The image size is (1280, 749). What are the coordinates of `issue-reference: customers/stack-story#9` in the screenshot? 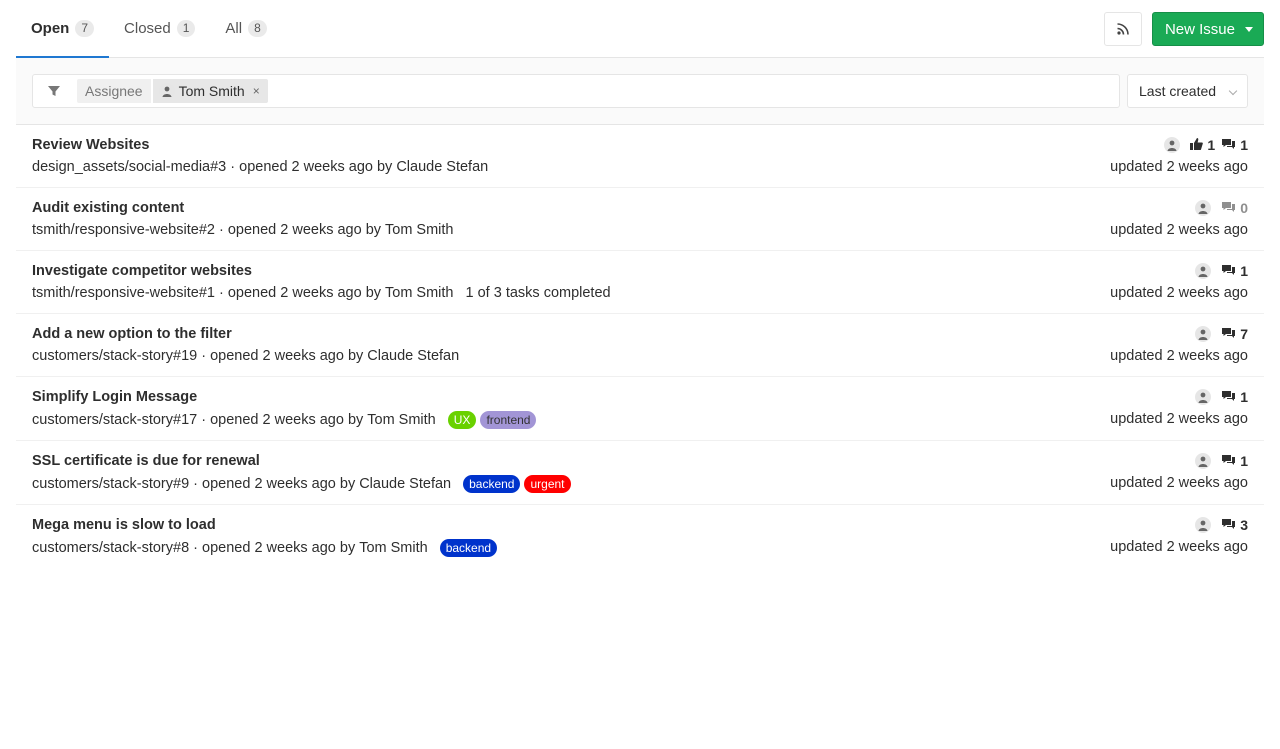 It's located at (110, 484).